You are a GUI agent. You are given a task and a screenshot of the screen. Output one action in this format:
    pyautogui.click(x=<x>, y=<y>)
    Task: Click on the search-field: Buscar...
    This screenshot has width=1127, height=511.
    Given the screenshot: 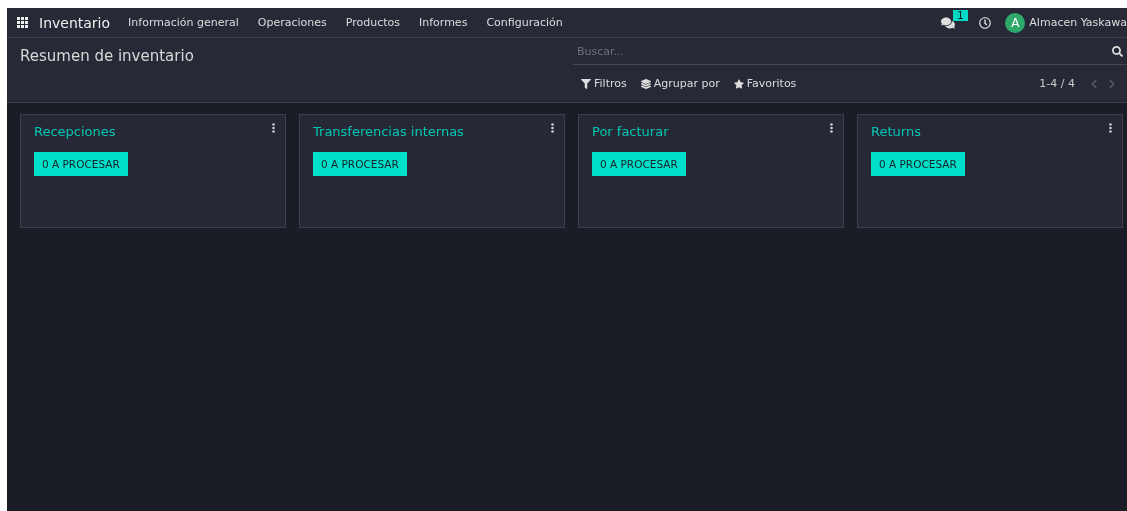 What is the action you would take?
    pyautogui.click(x=842, y=51)
    